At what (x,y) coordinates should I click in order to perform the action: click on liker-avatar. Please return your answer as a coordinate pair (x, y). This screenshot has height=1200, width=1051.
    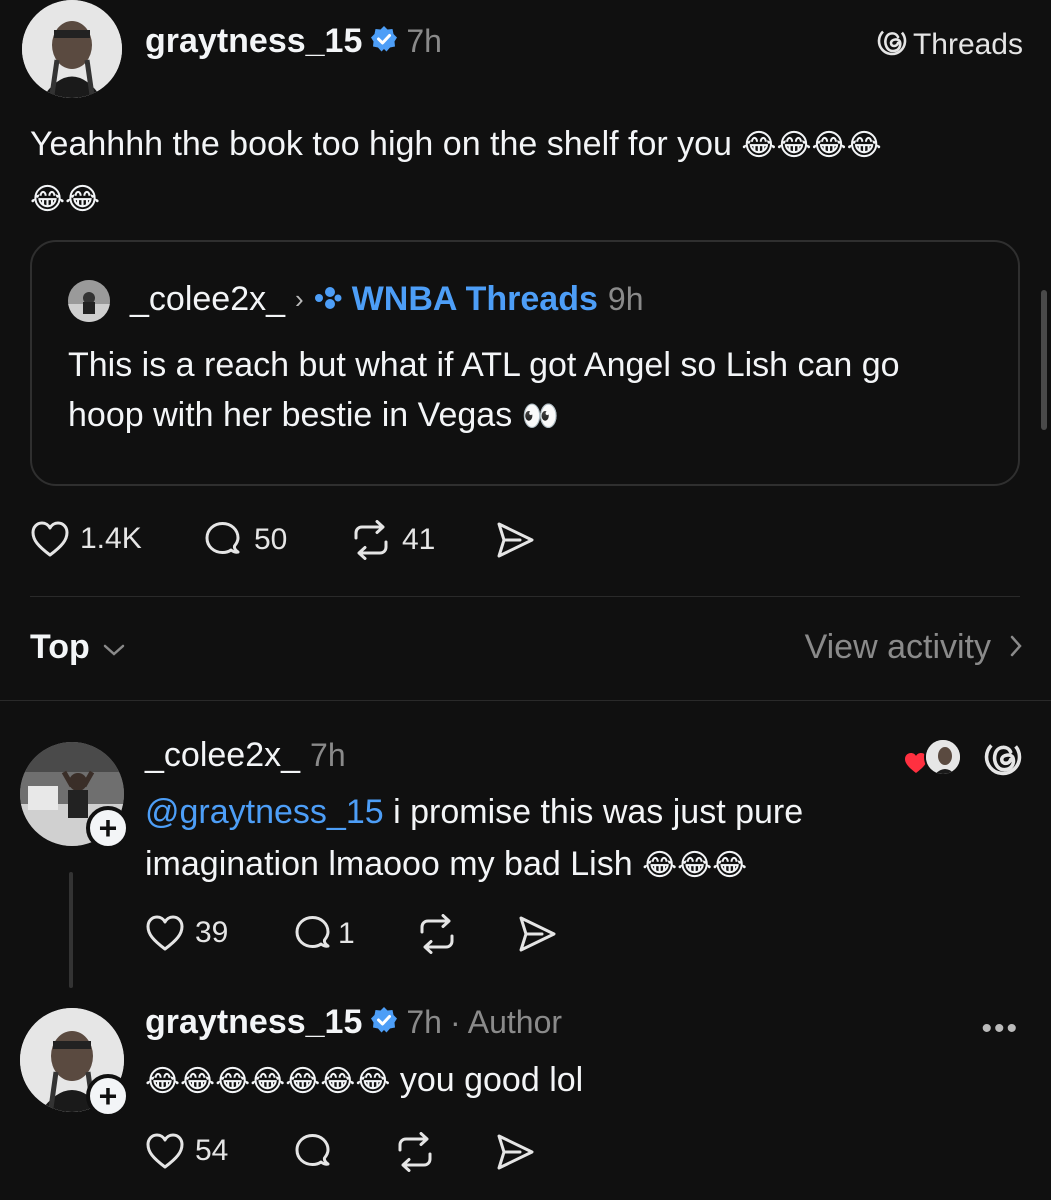
    Looking at the image, I should click on (943, 757).